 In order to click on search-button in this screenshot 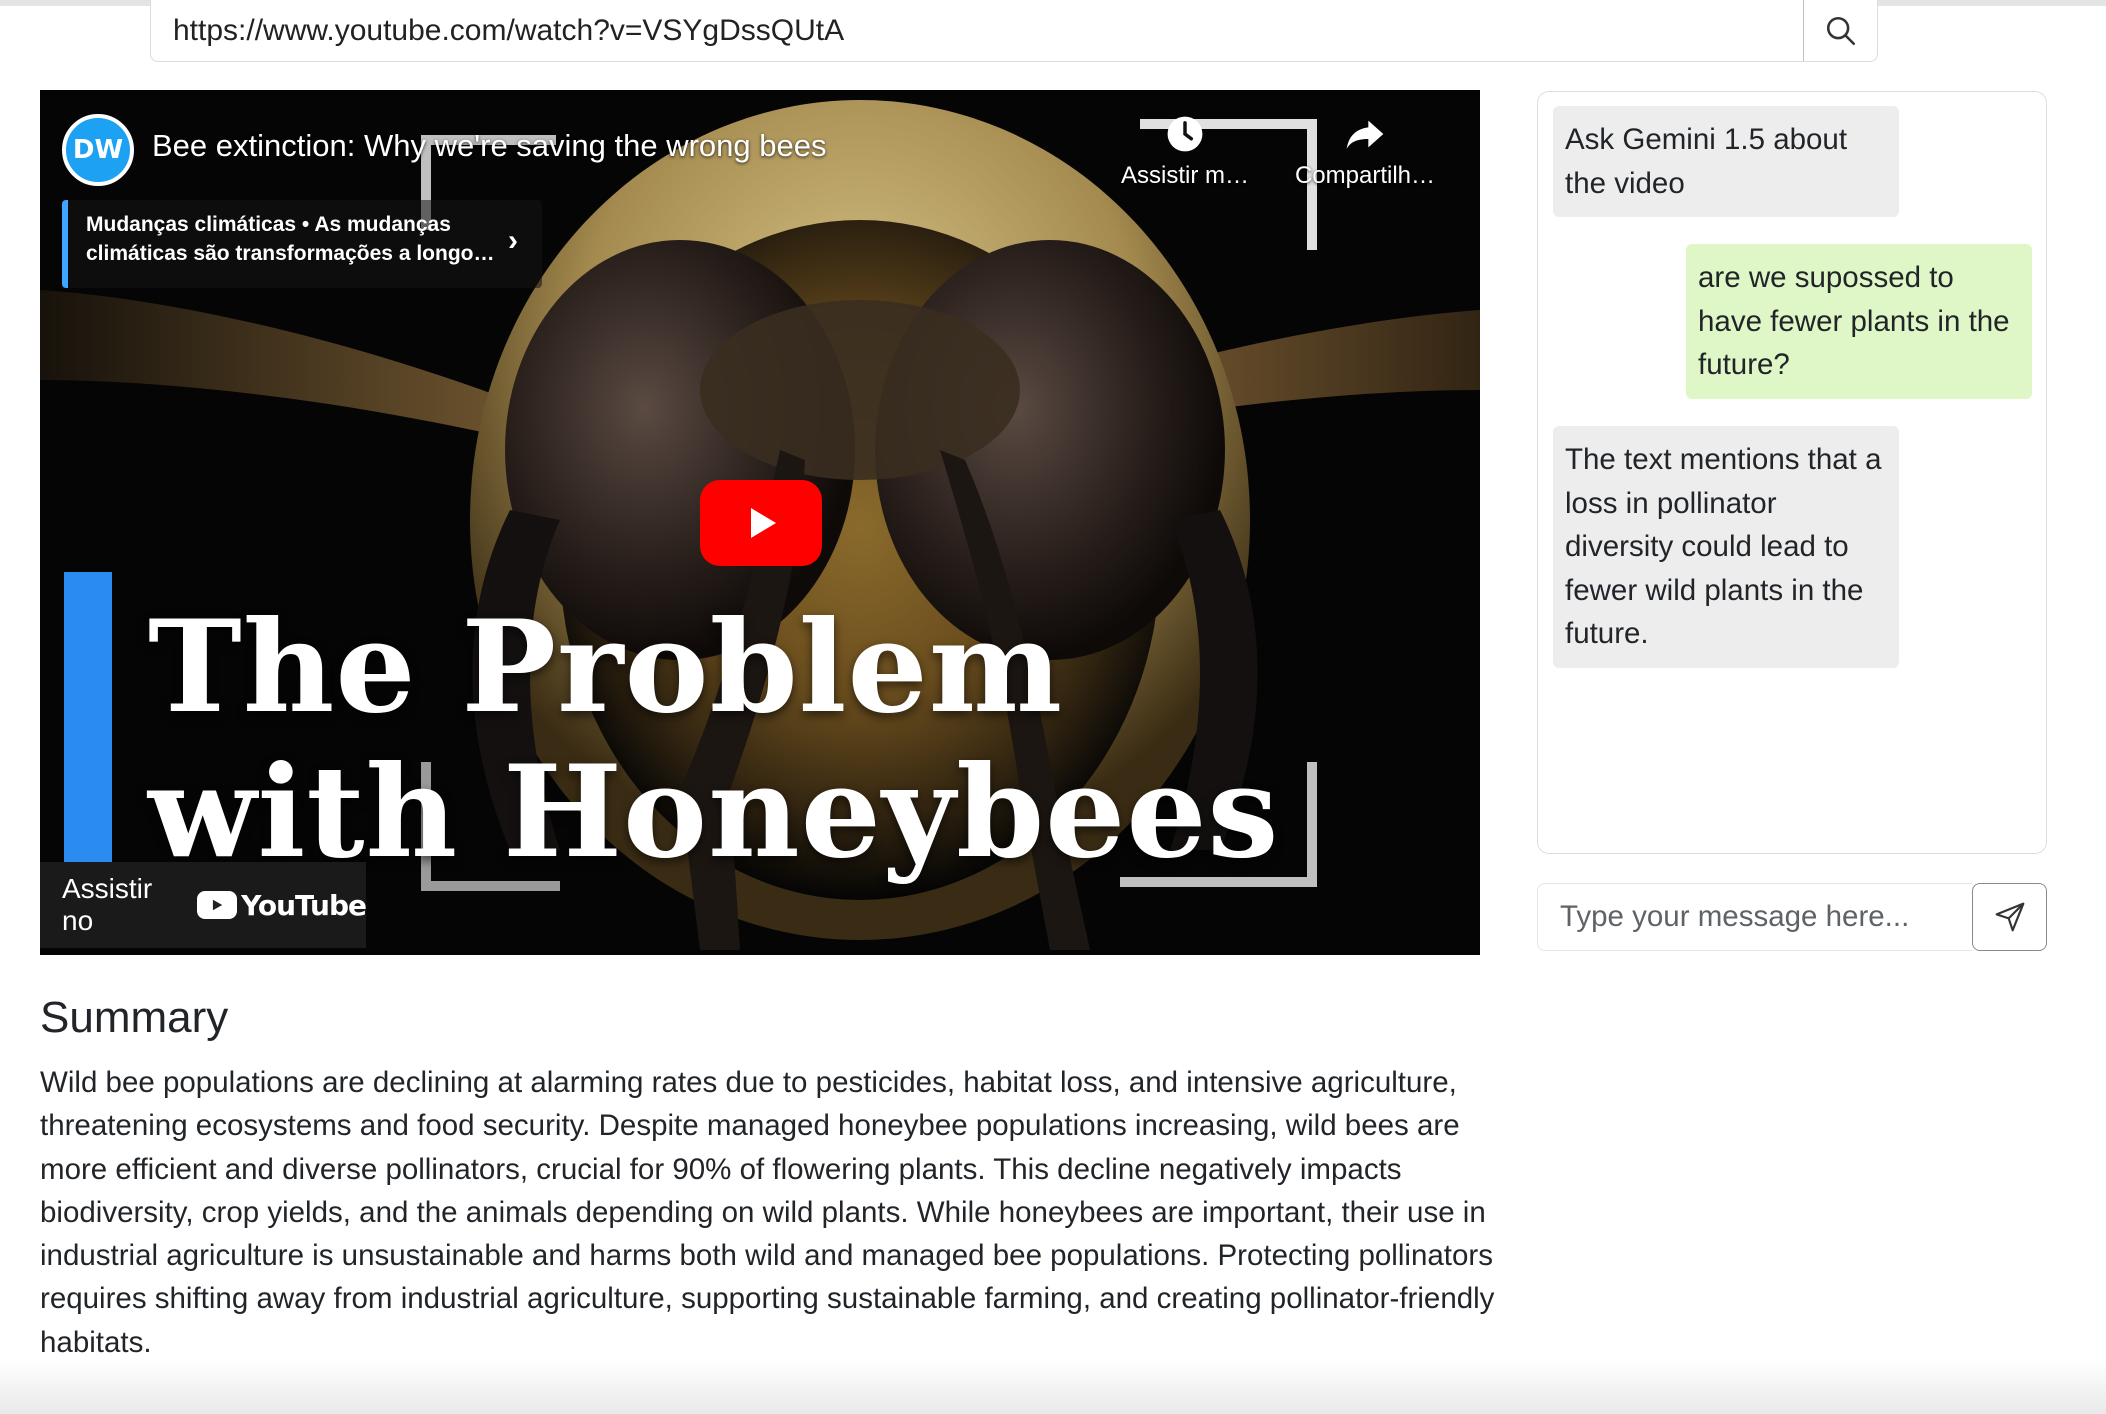, I will do `click(1840, 30)`.